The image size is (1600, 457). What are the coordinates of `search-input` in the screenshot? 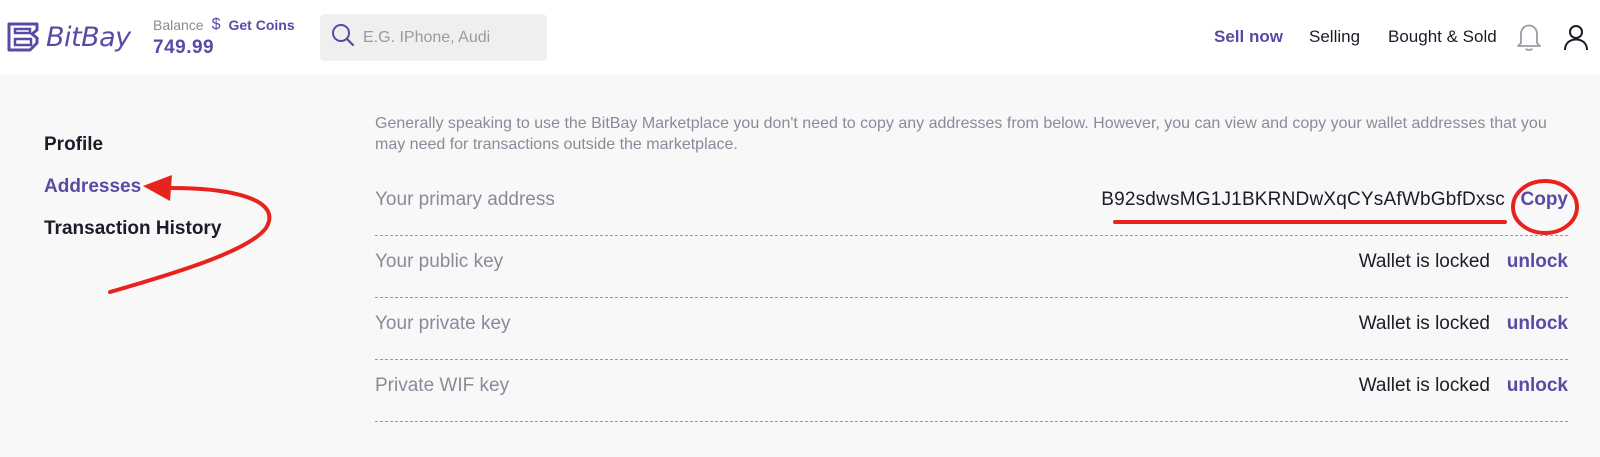 It's located at (448, 37).